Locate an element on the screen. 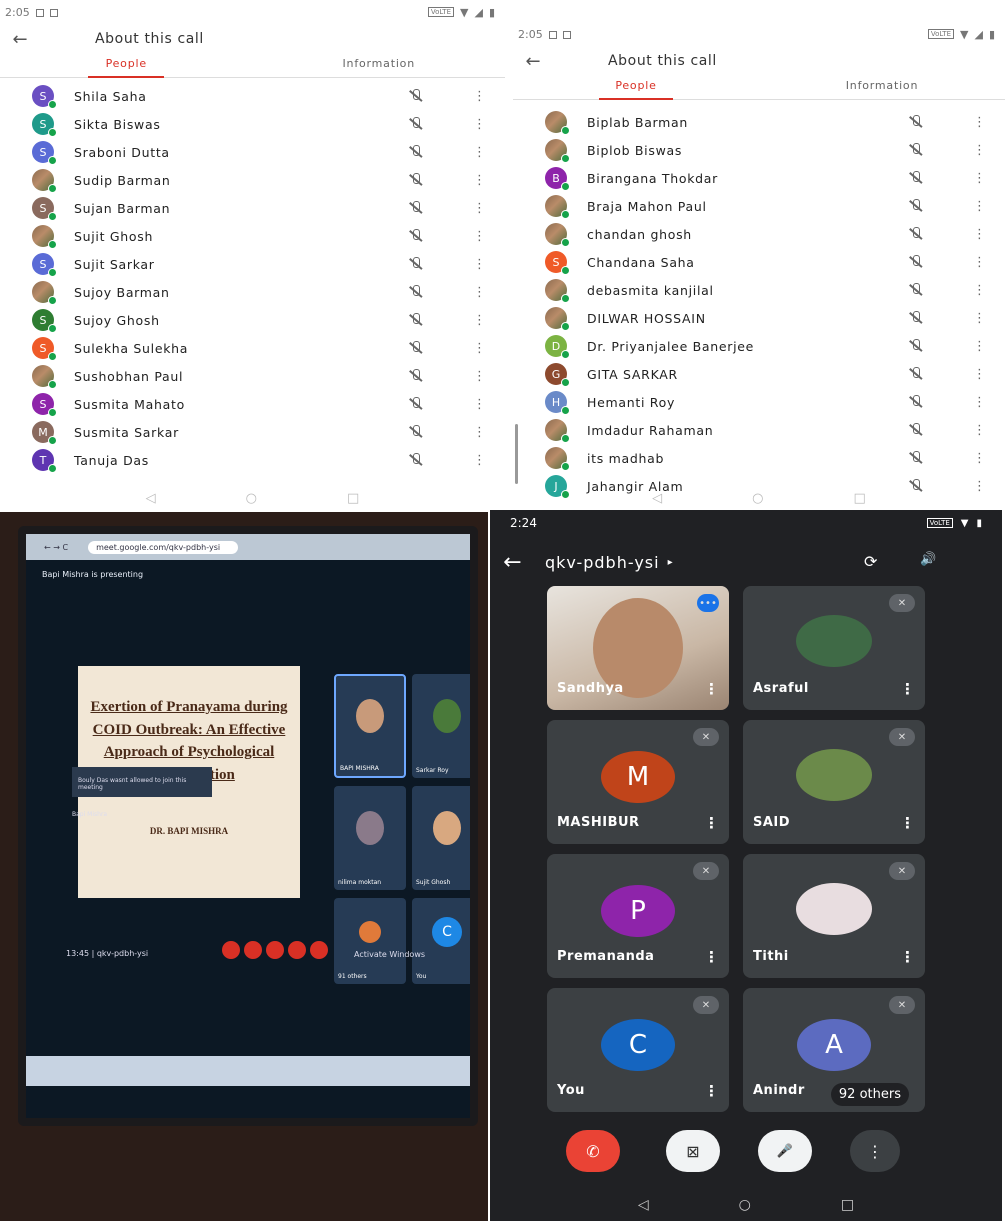 The image size is (1005, 1221). participant-row: Sujoy Barman ⋮ is located at coordinates (252, 292).